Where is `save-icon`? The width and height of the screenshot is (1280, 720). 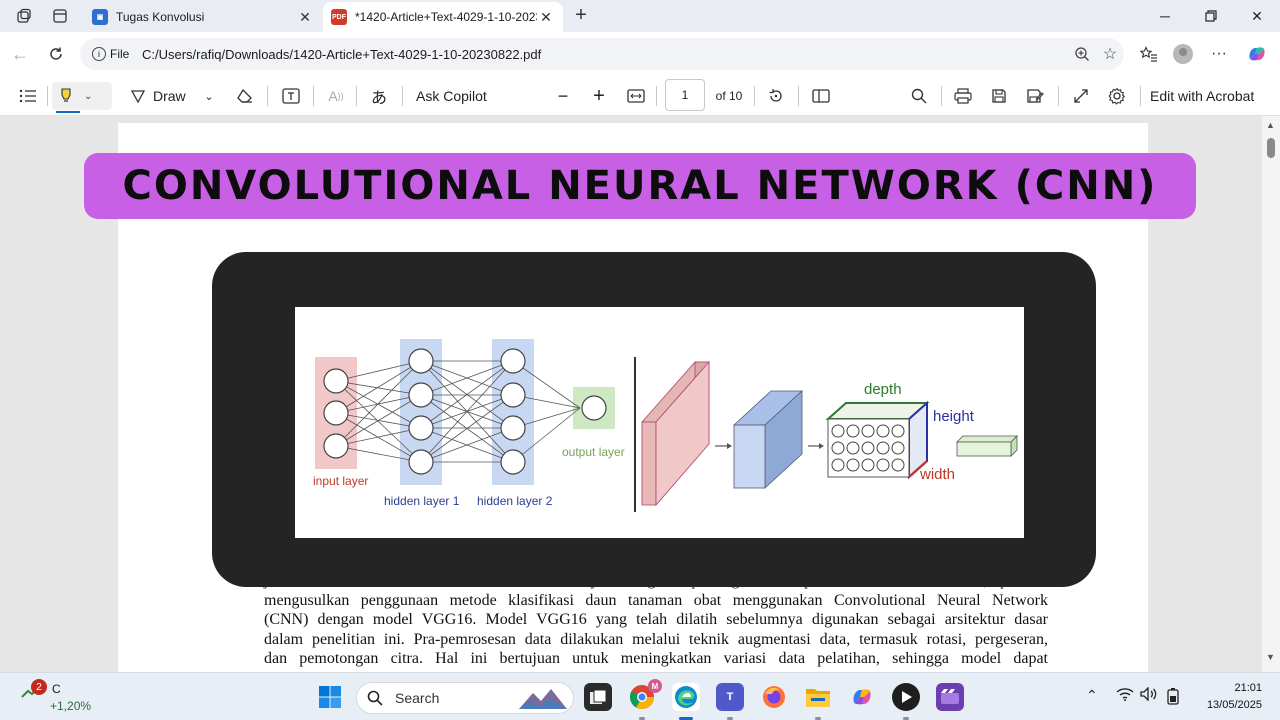
save-icon is located at coordinates (999, 96).